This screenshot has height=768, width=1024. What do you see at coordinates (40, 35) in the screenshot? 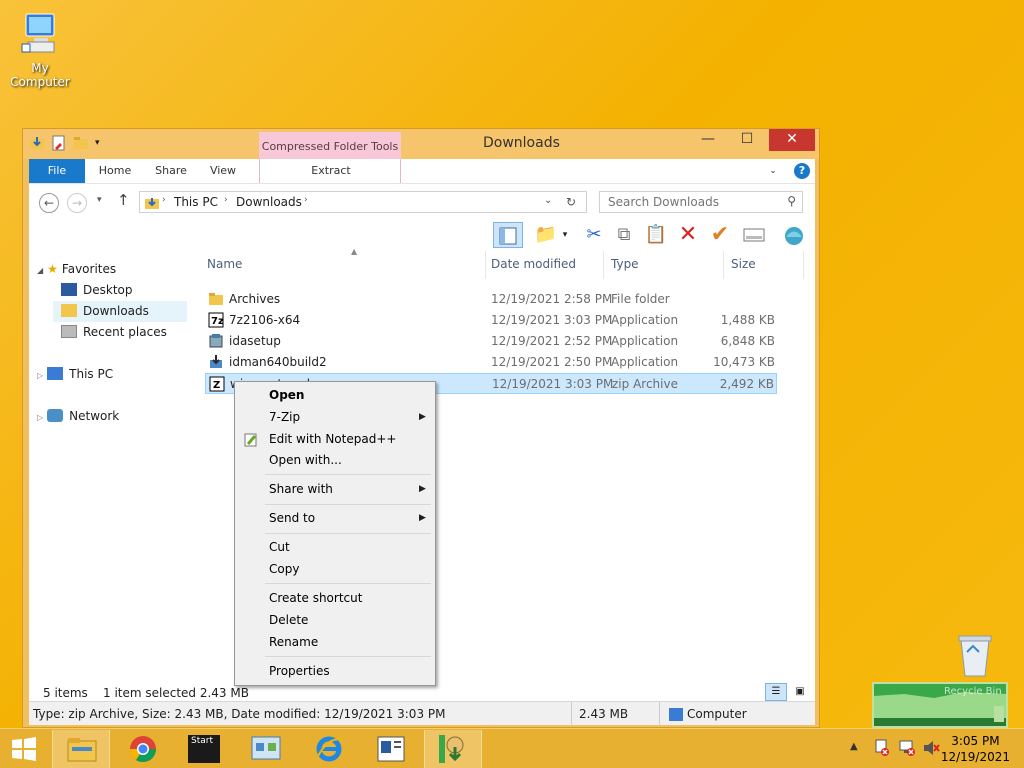
I see `computer-icon` at bounding box center [40, 35].